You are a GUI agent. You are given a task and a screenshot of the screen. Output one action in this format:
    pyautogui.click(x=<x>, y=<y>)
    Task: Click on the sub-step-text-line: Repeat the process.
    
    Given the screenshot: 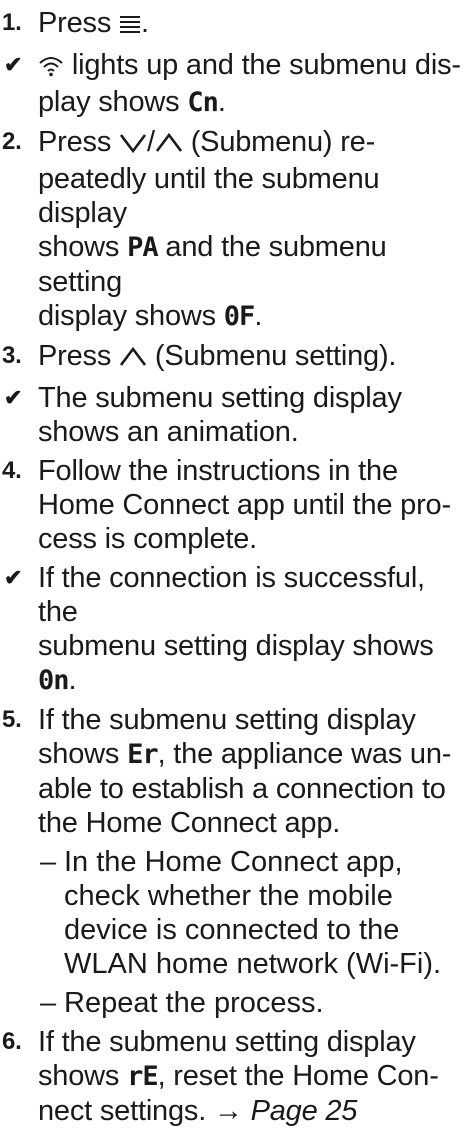 What is the action you would take?
    pyautogui.click(x=194, y=1003)
    